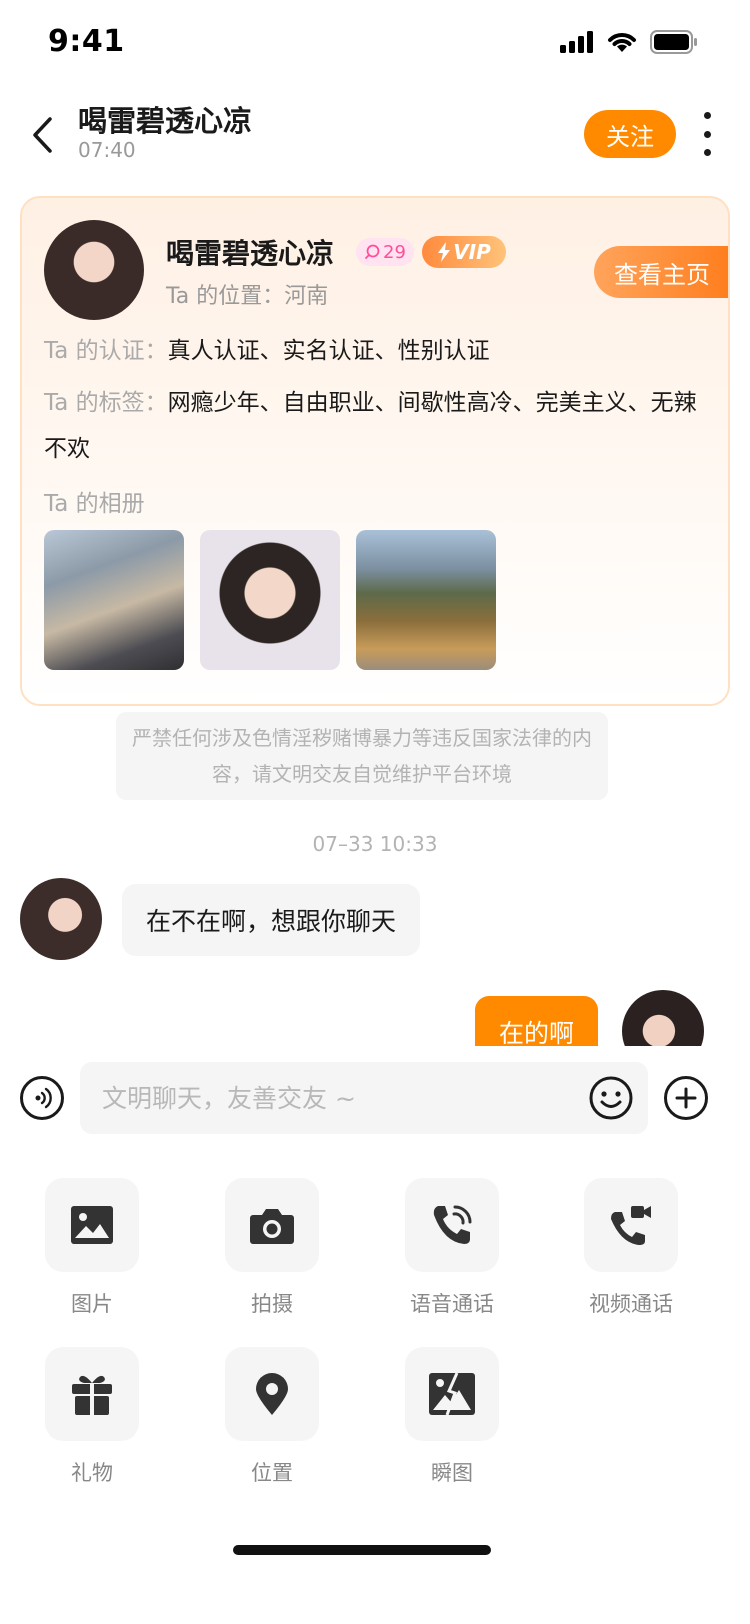  I want to click on back-button, so click(42, 135).